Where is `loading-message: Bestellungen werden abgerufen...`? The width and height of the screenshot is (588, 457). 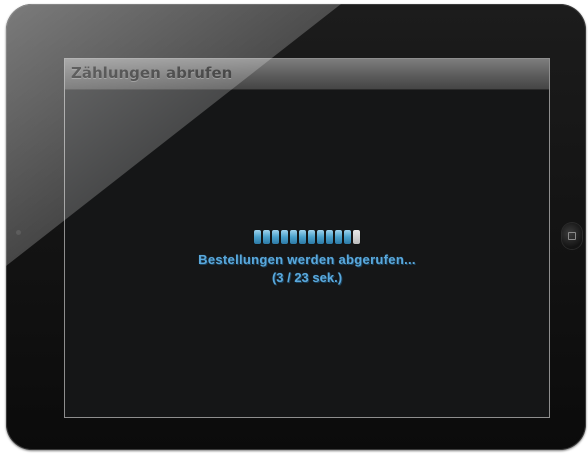
loading-message: Bestellungen werden abgerufen... is located at coordinates (307, 259).